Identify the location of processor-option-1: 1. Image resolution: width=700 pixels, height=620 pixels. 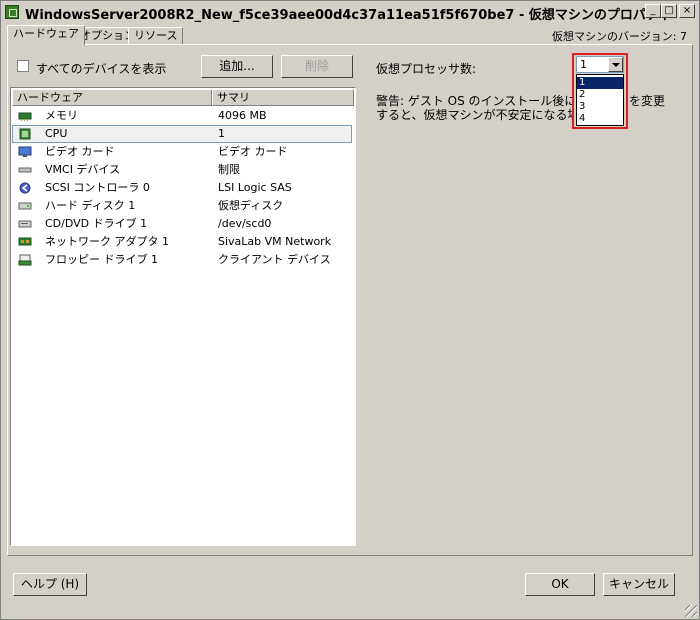
(600, 83).